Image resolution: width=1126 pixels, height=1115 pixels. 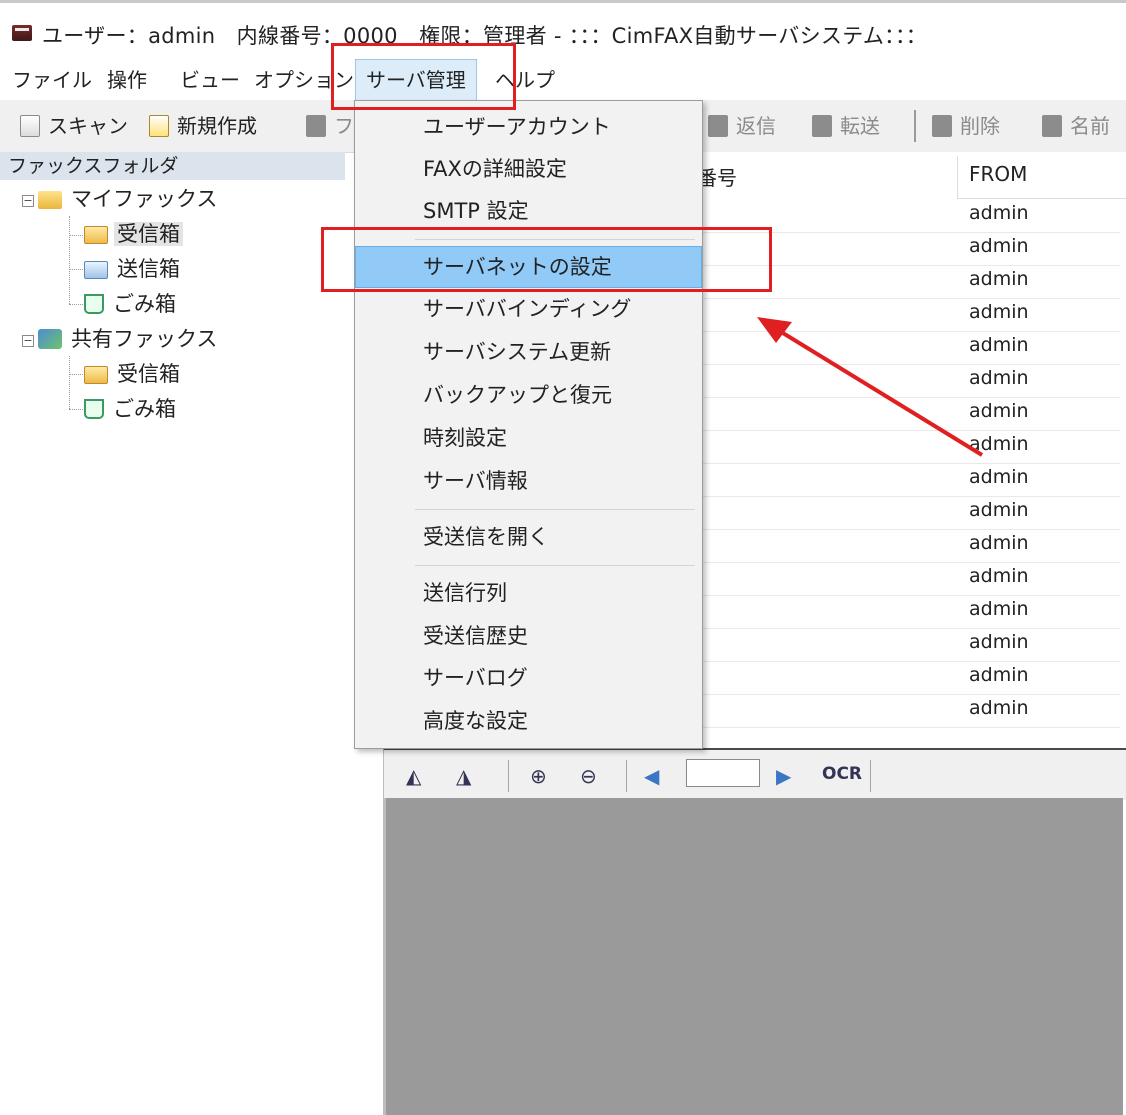 What do you see at coordinates (870, 387) in the screenshot?
I see `annotation-arrow` at bounding box center [870, 387].